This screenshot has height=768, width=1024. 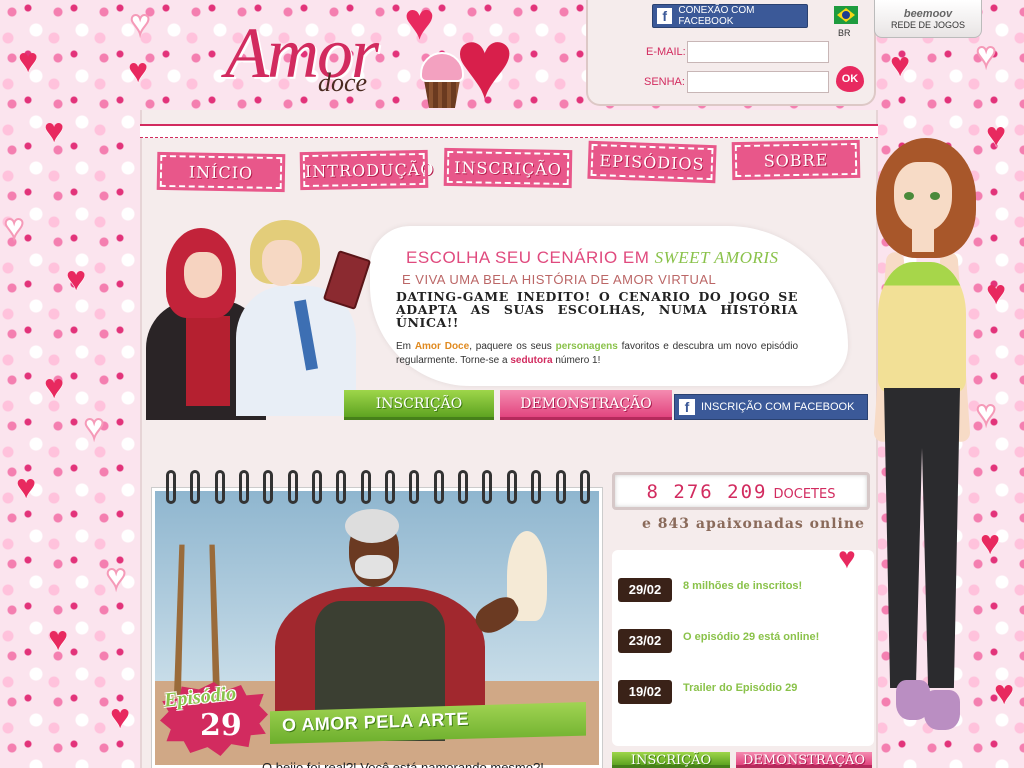 I want to click on news-date: 29/02, so click(x=645, y=590).